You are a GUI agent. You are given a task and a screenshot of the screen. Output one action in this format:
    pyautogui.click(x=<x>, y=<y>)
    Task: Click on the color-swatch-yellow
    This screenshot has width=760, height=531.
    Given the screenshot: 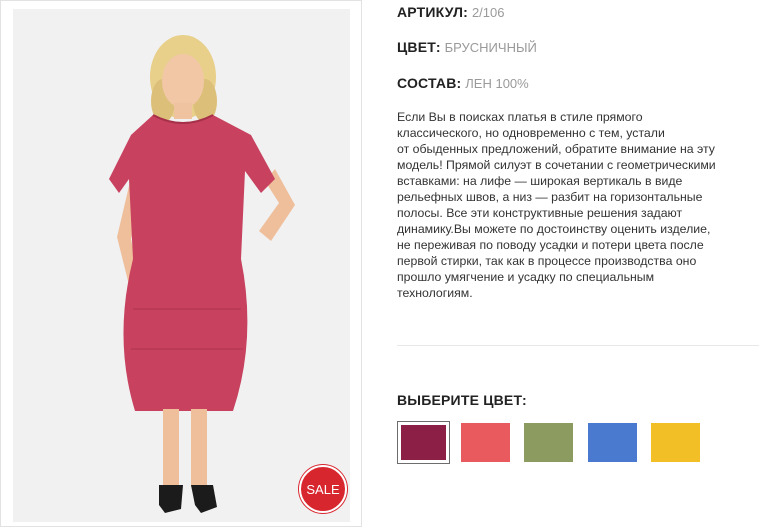 What is the action you would take?
    pyautogui.click(x=675, y=442)
    